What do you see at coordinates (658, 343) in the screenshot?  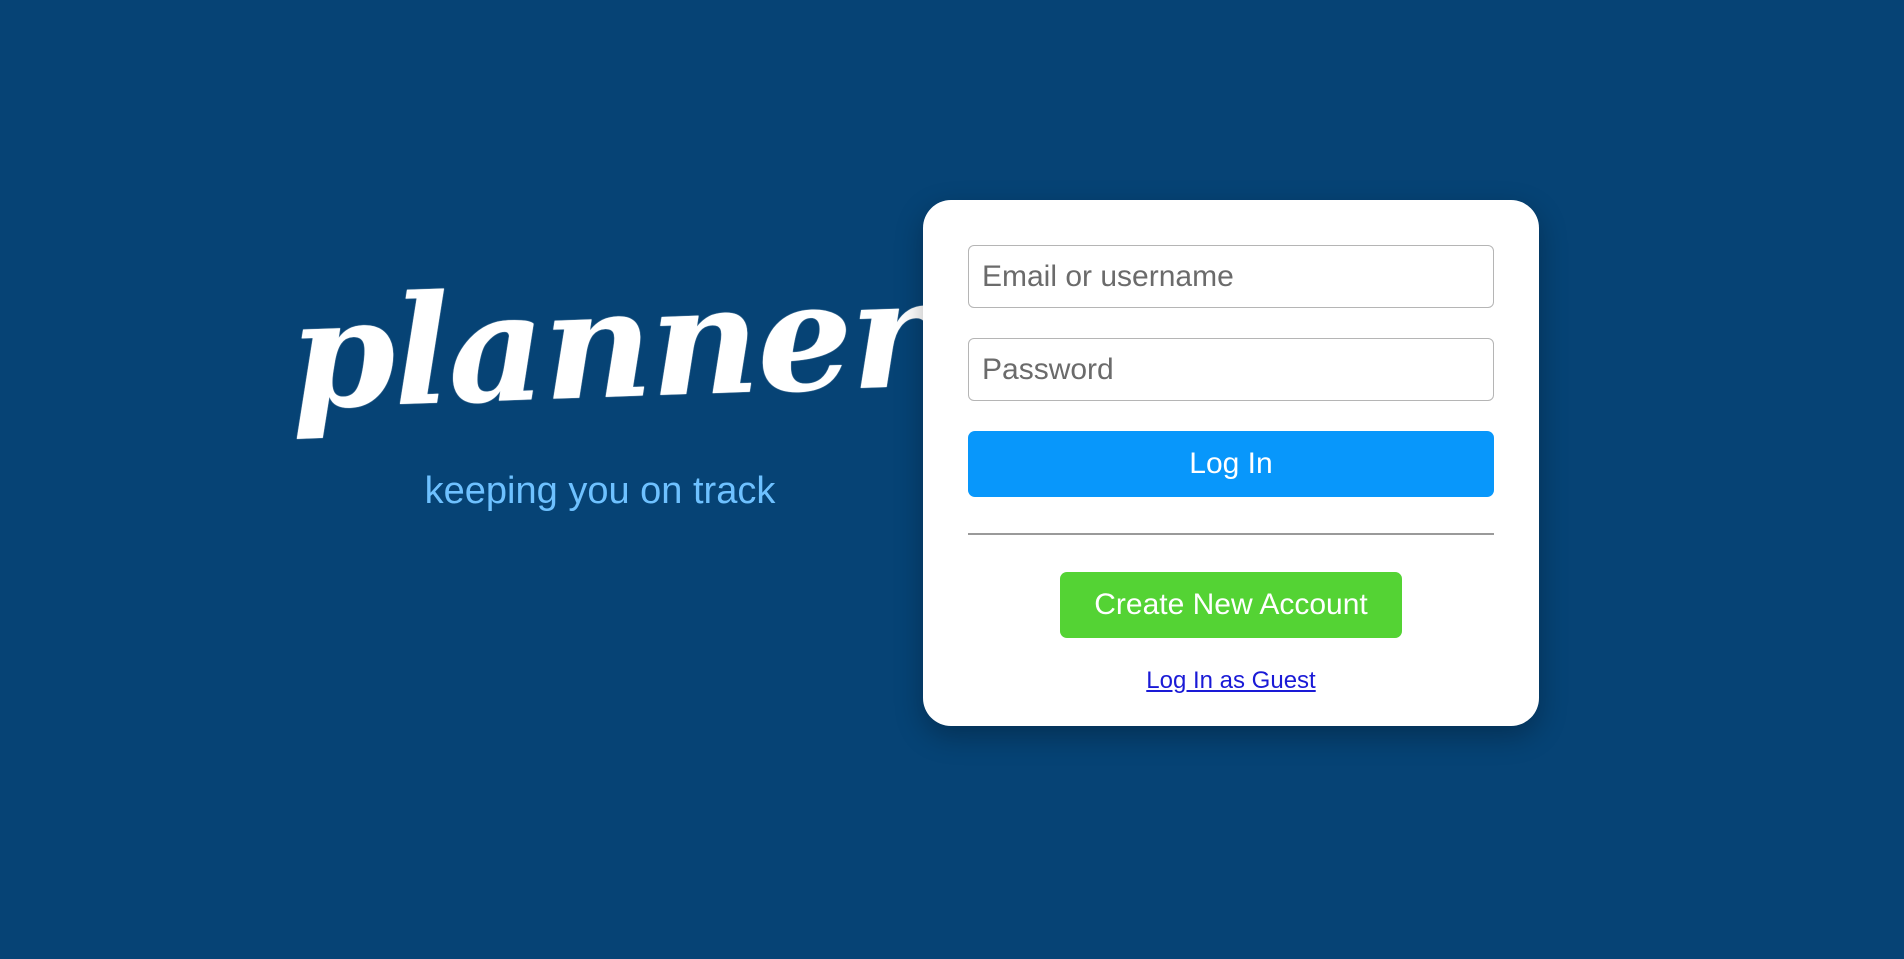 I see `app-logo: plannero` at bounding box center [658, 343].